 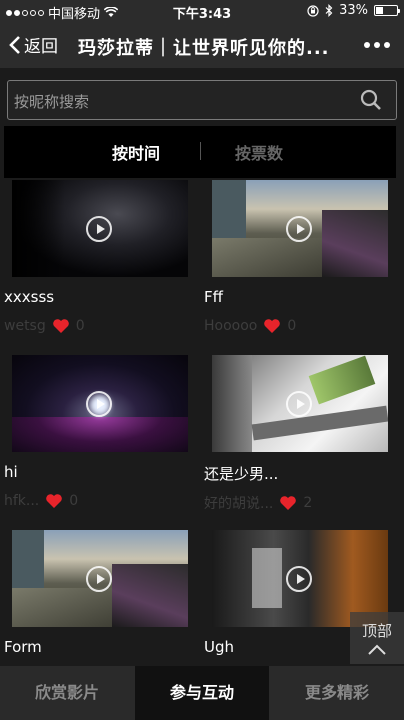 I want to click on sort-by-time-tab: 按时间, so click(x=136, y=152).